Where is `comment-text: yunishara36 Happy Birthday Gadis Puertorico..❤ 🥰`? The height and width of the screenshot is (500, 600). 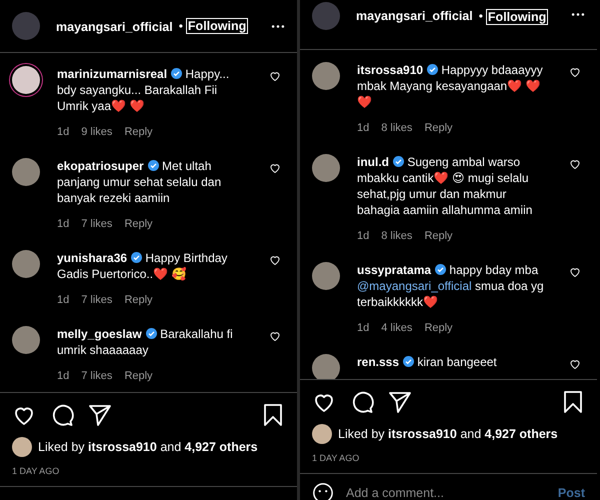
comment-text: yunishara36 Happy Birthday Gadis Puertorico..❤ 🥰 is located at coordinates (142, 266).